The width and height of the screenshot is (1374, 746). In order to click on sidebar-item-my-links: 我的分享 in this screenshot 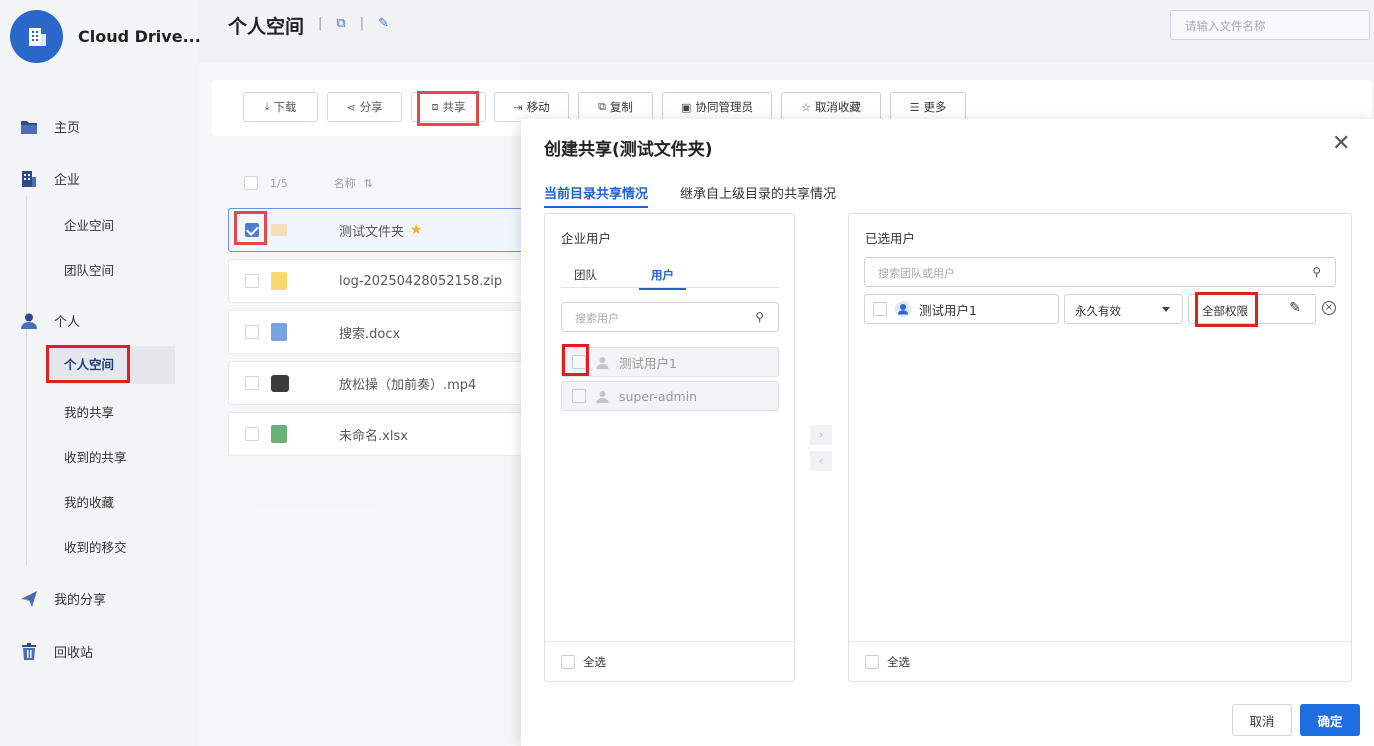, I will do `click(63, 598)`.